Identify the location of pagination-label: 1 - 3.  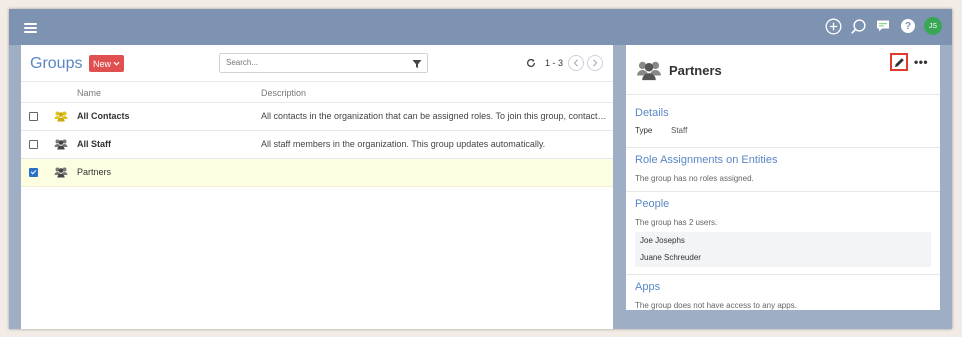
(554, 63).